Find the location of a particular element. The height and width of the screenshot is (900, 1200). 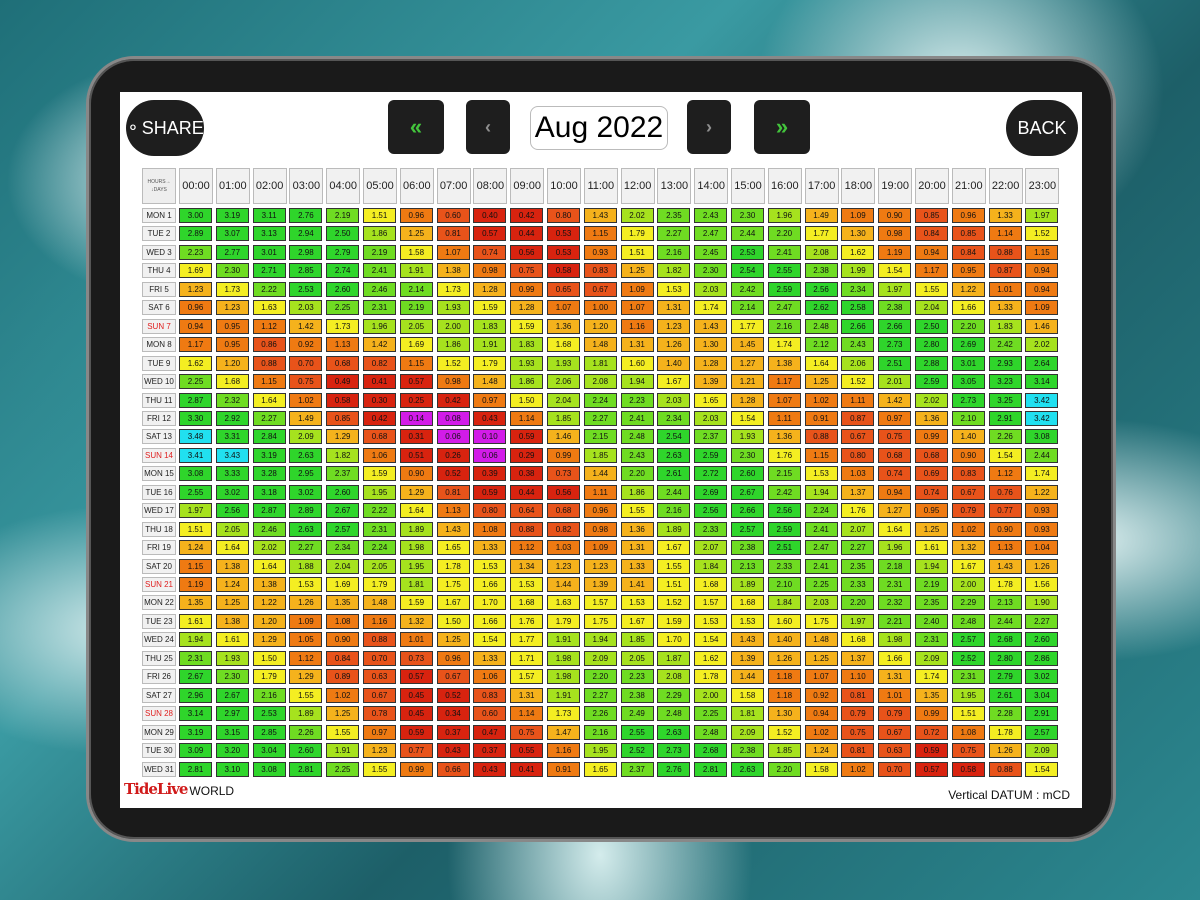

tide-height-cell: 2.79 is located at coordinates (1005, 677).